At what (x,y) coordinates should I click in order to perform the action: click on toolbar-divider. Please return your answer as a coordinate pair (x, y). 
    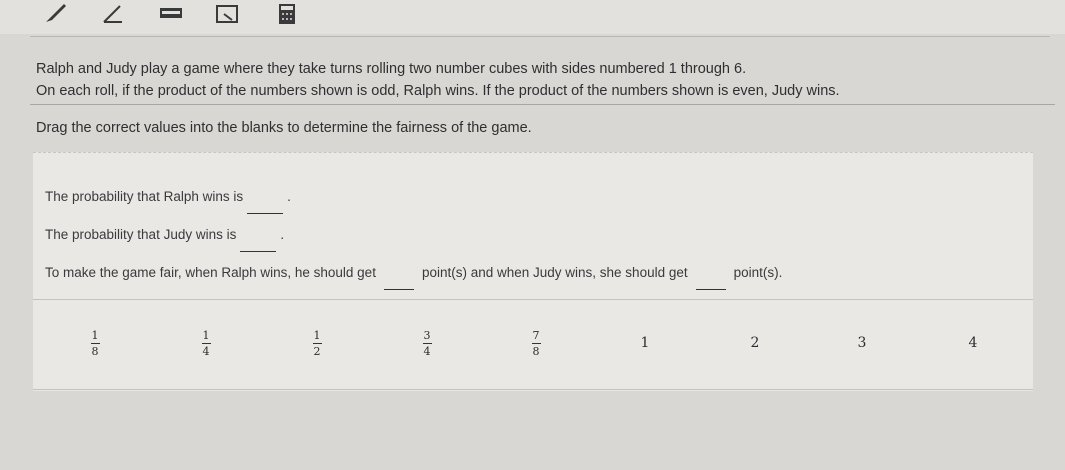
    Looking at the image, I should click on (540, 36).